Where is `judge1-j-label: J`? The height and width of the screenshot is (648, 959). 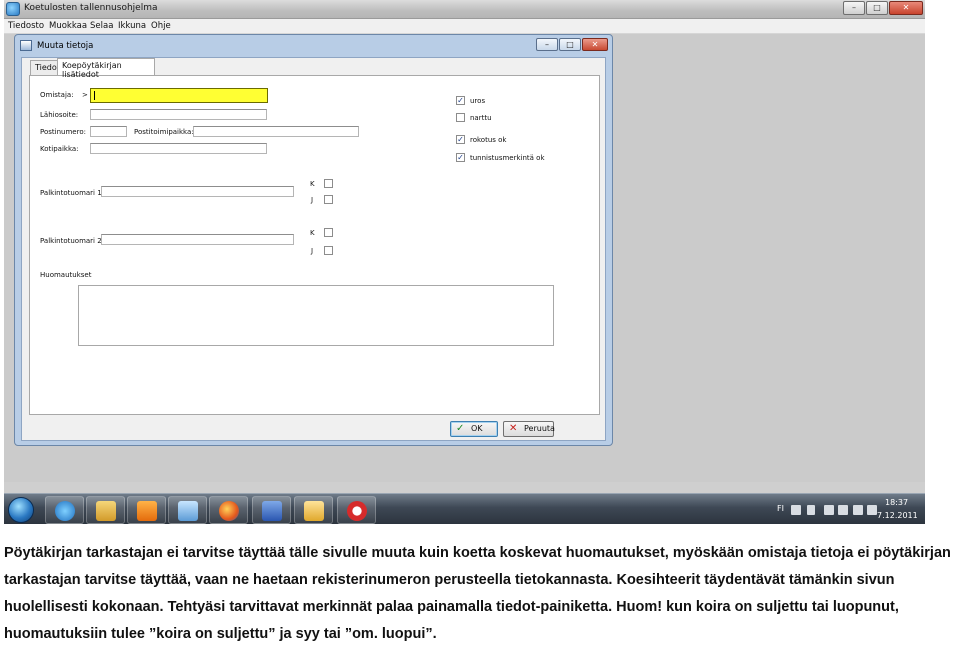
judge1-j-label: J is located at coordinates (312, 200).